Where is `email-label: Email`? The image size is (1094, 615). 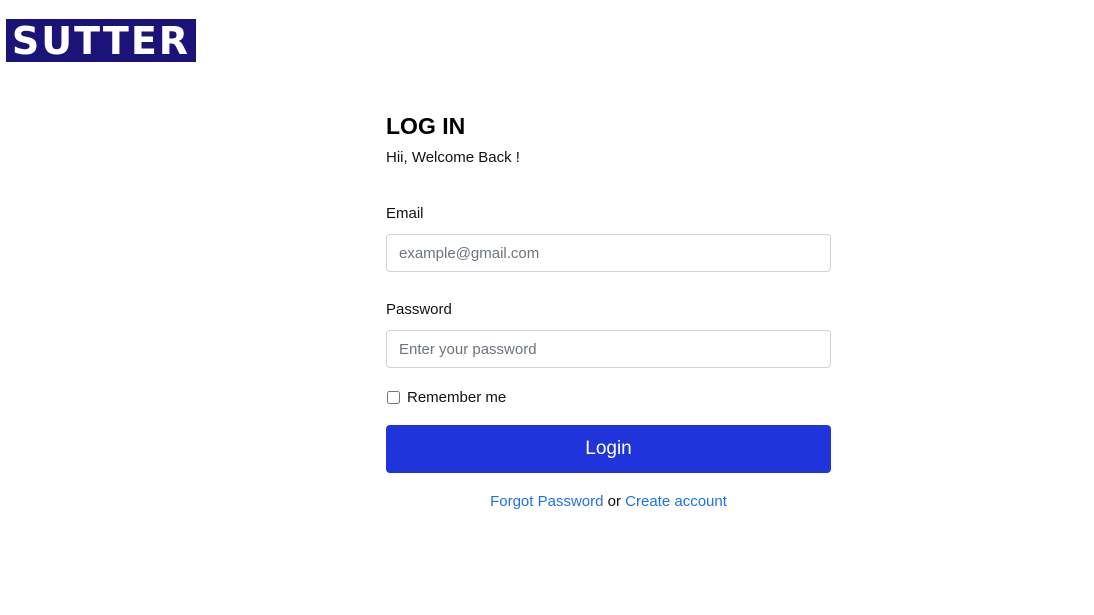 email-label: Email is located at coordinates (405, 213).